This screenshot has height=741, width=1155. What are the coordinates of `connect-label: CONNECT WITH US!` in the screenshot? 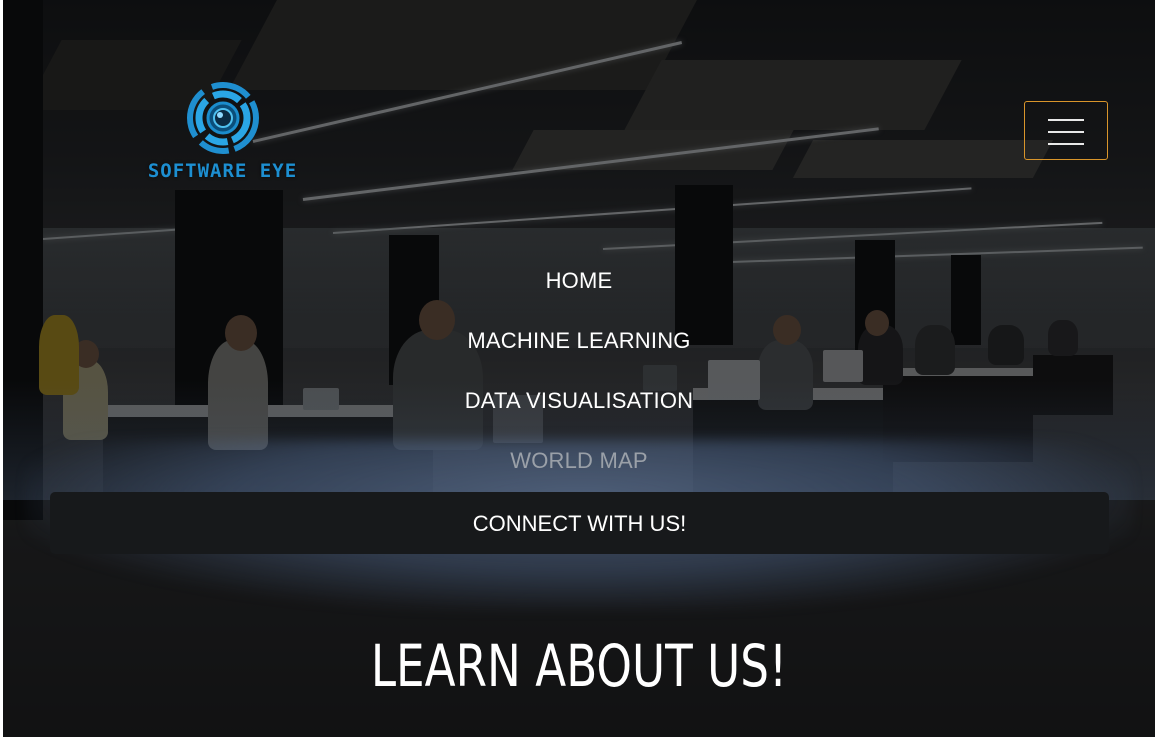 It's located at (579, 523).